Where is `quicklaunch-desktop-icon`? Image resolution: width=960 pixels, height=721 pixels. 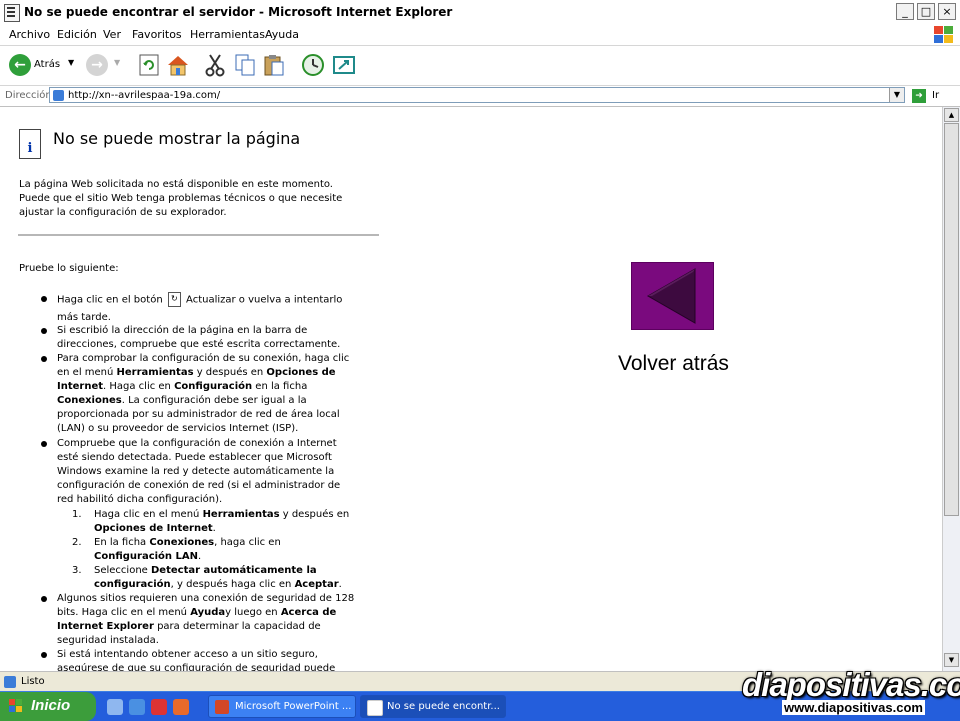 quicklaunch-desktop-icon is located at coordinates (115, 707).